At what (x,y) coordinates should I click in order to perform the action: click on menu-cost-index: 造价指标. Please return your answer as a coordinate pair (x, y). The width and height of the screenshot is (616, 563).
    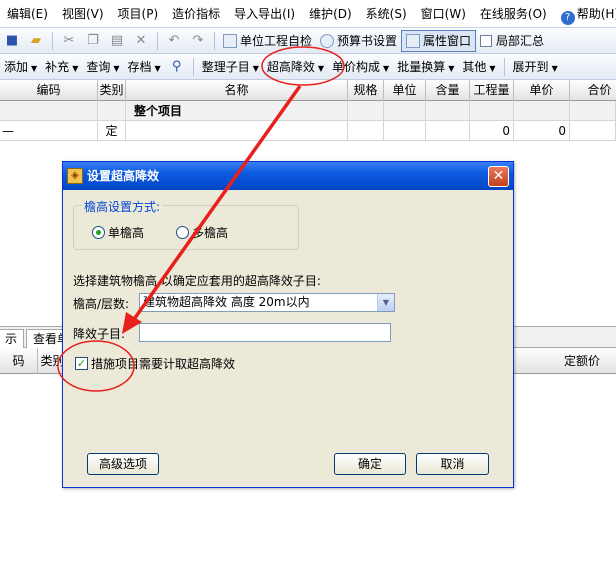
    Looking at the image, I should click on (196, 13).